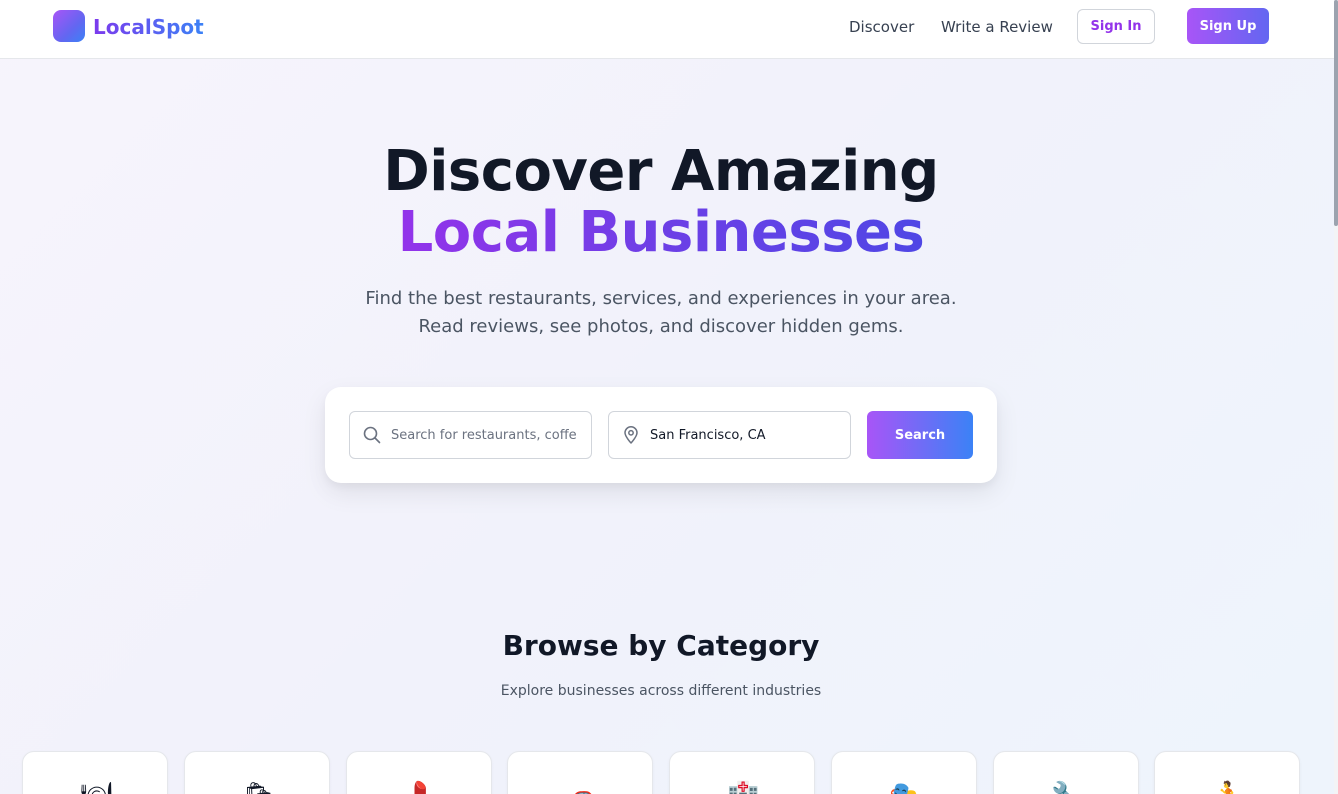 The height and width of the screenshot is (794, 1338). I want to click on hero-title-highlight: Local Businesses, so click(661, 232).